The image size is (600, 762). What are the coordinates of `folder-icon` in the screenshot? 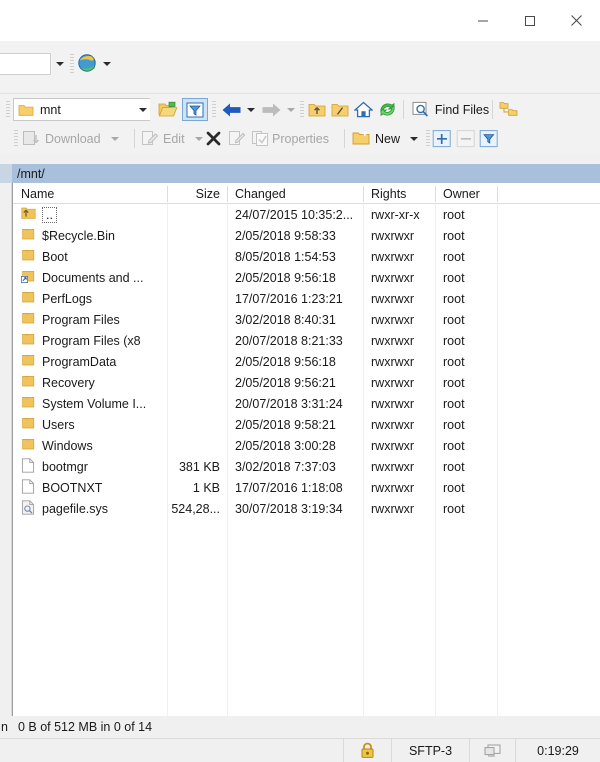 It's located at (29, 298).